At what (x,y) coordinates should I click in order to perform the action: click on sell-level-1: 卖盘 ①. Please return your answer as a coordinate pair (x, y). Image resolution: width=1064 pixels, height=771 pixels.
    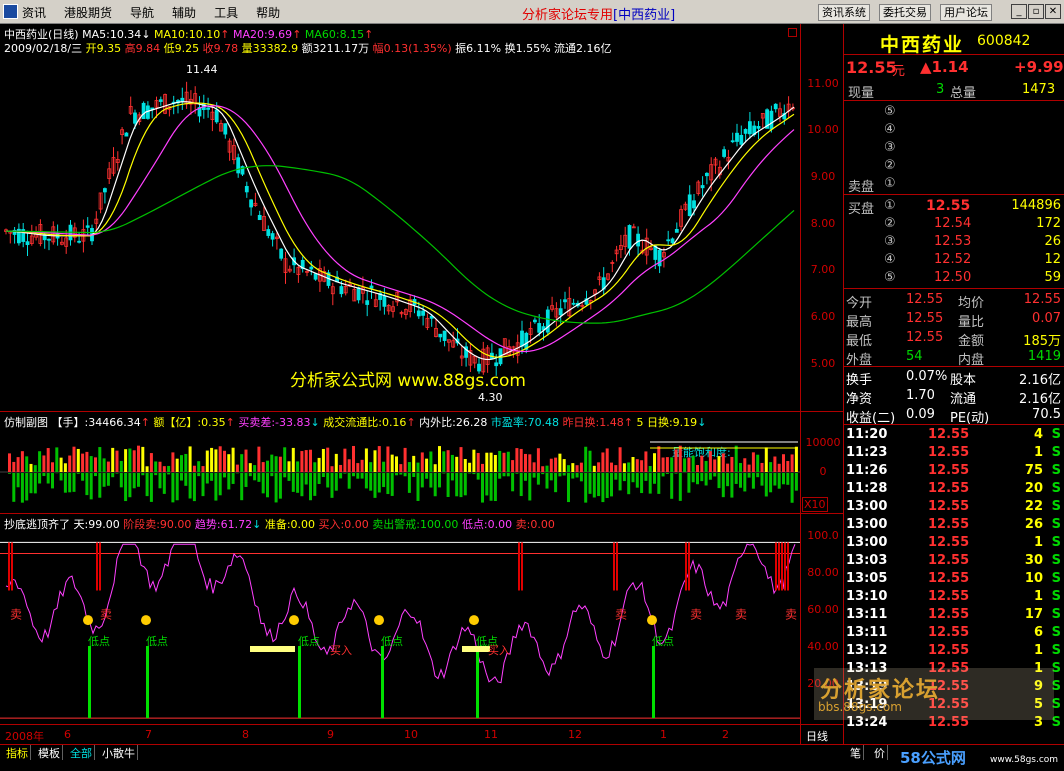
    Looking at the image, I should click on (954, 185).